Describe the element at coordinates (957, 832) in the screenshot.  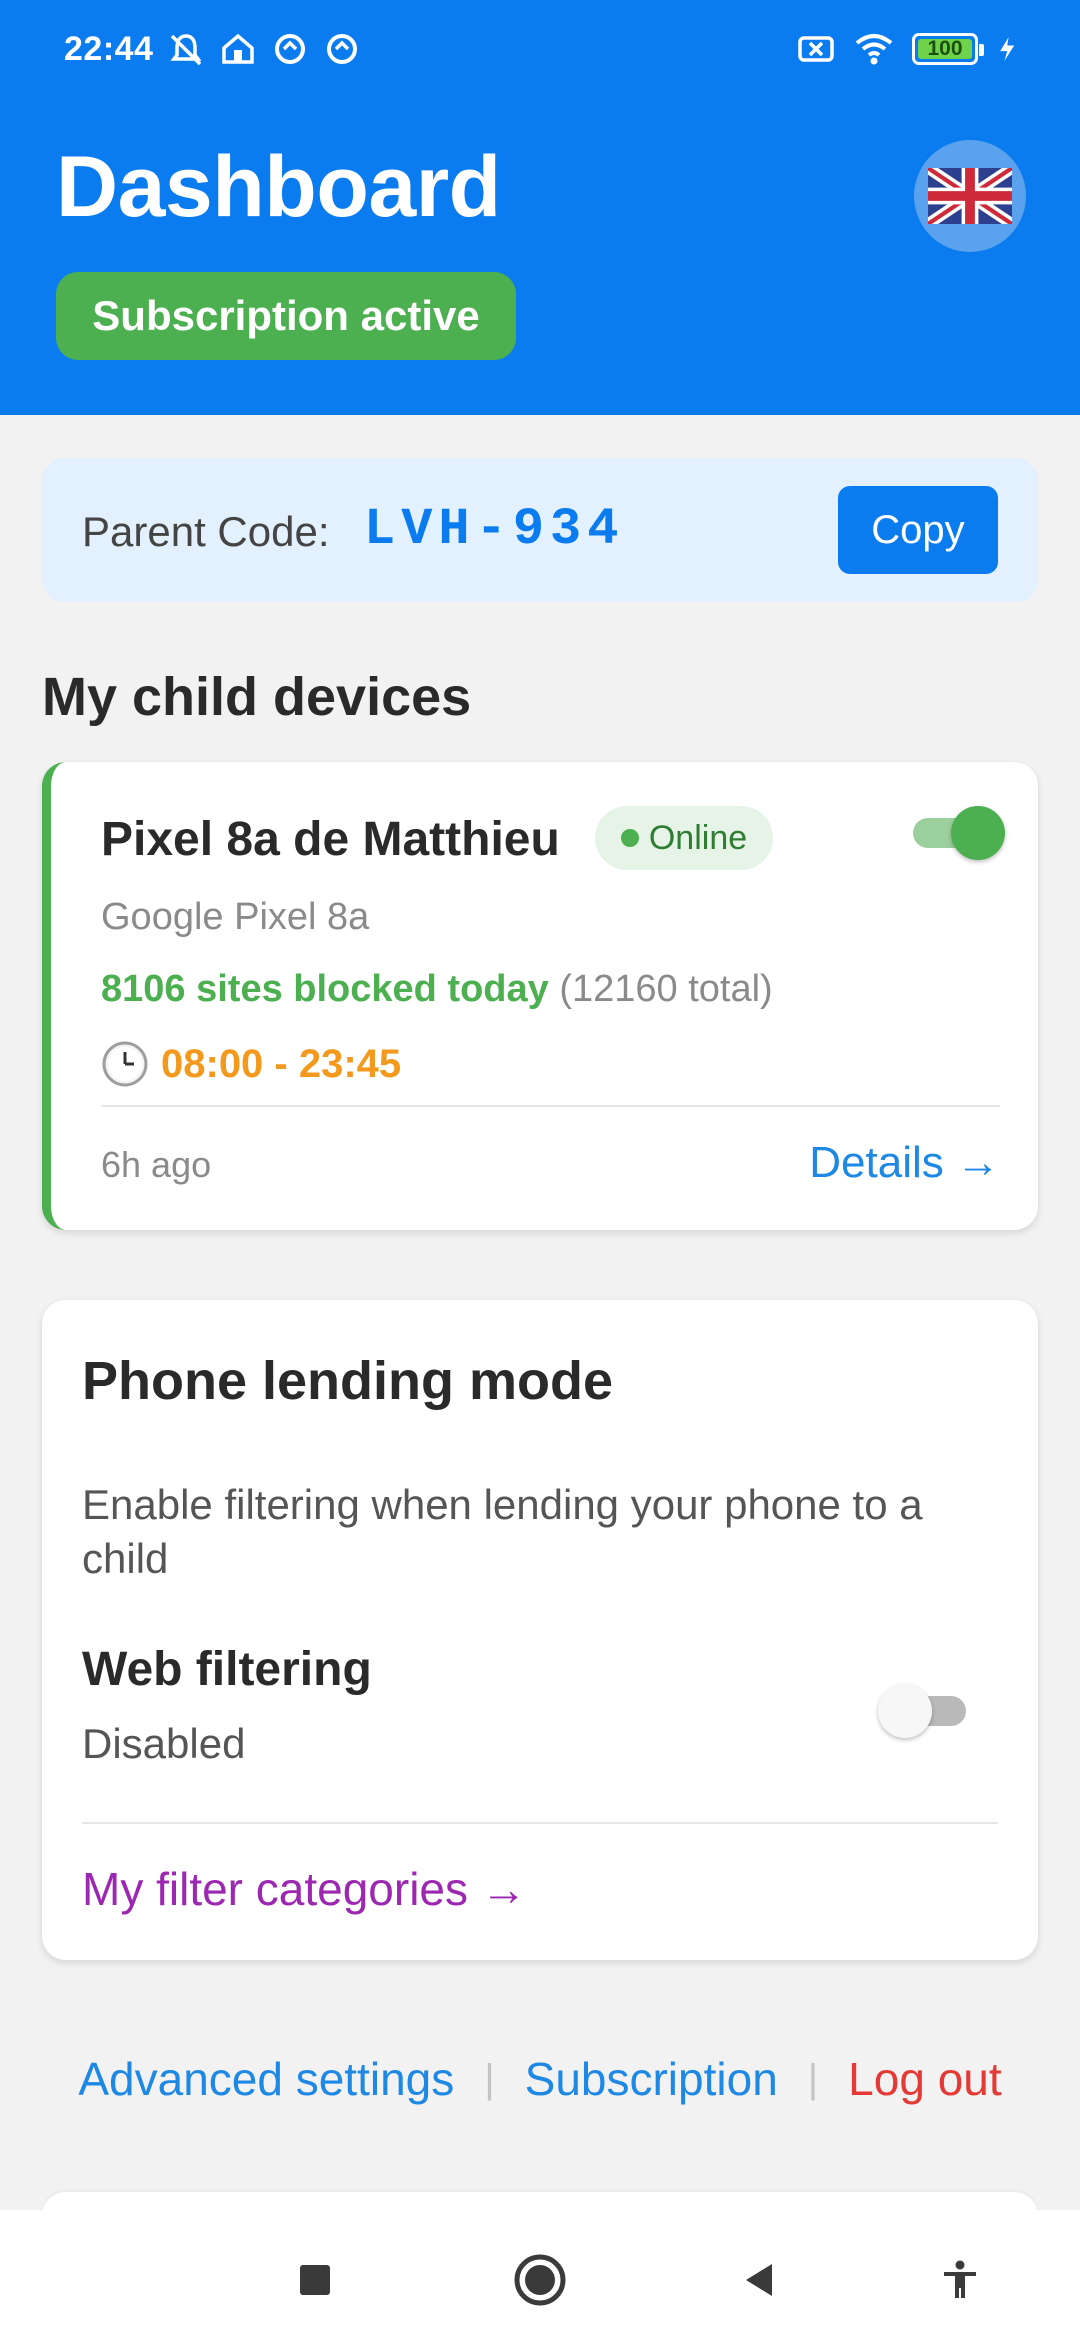
I see `device-protection-toggle` at that location.